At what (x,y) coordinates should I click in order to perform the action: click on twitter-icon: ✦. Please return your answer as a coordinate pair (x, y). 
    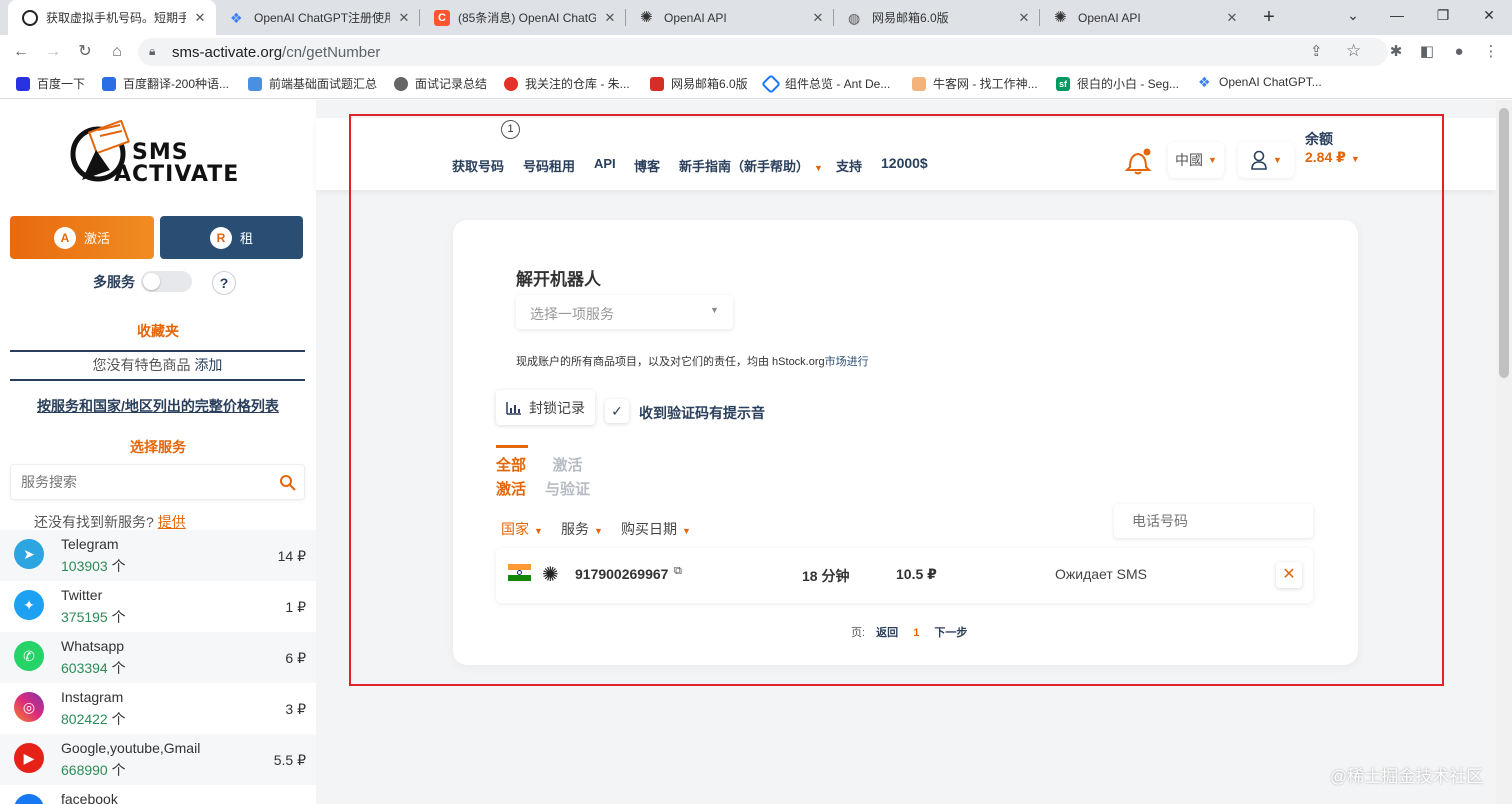
    Looking at the image, I should click on (29, 605).